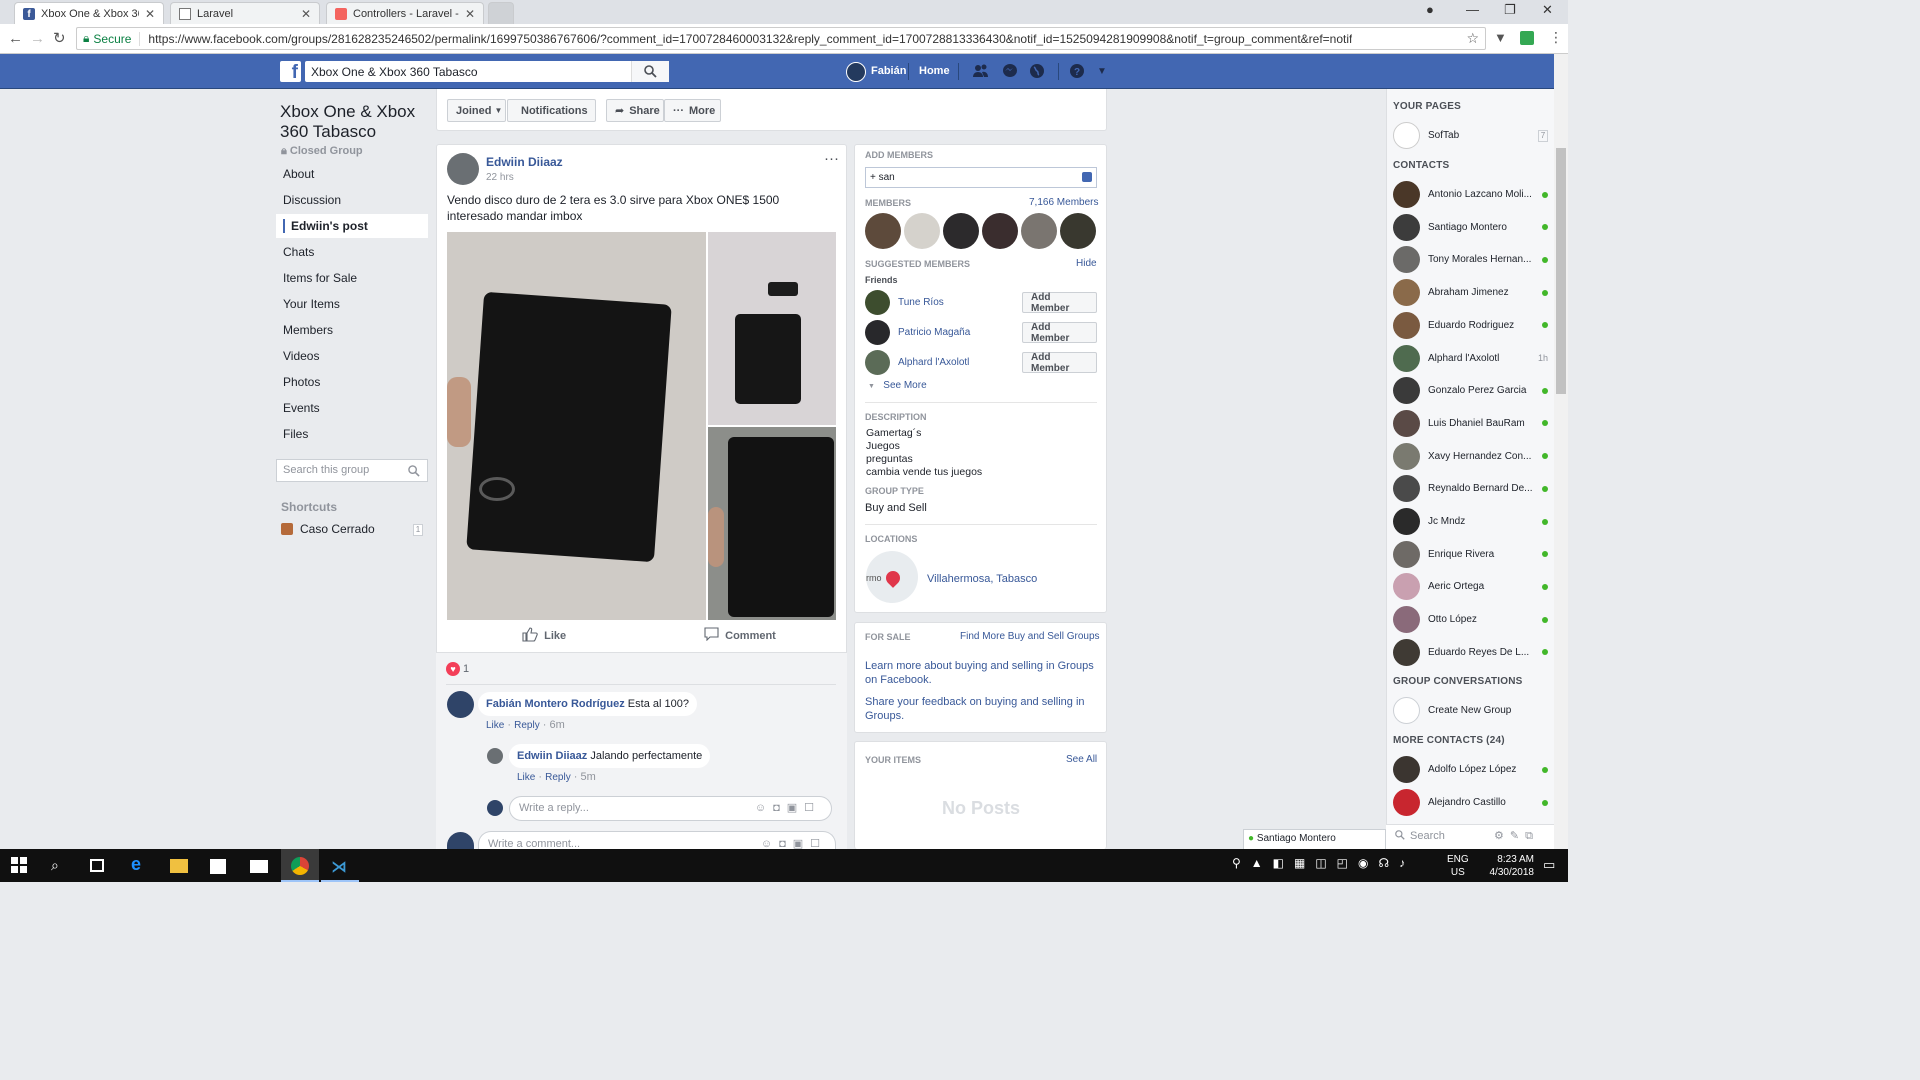 This screenshot has width=1920, height=1080. Describe the element at coordinates (463, 169) in the screenshot. I see `post-author-avatar` at that location.